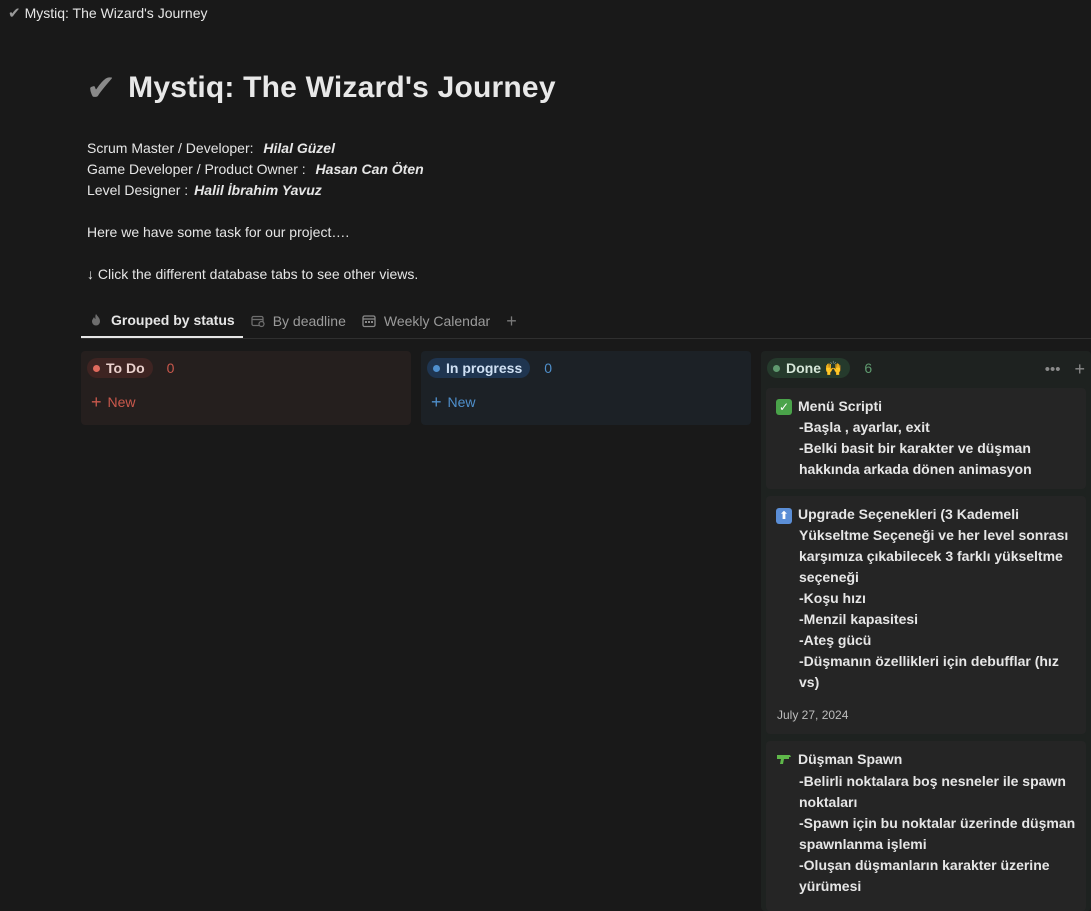 This screenshot has width=1091, height=911. What do you see at coordinates (1053, 369) in the screenshot?
I see `more-options-icon: •••` at bounding box center [1053, 369].